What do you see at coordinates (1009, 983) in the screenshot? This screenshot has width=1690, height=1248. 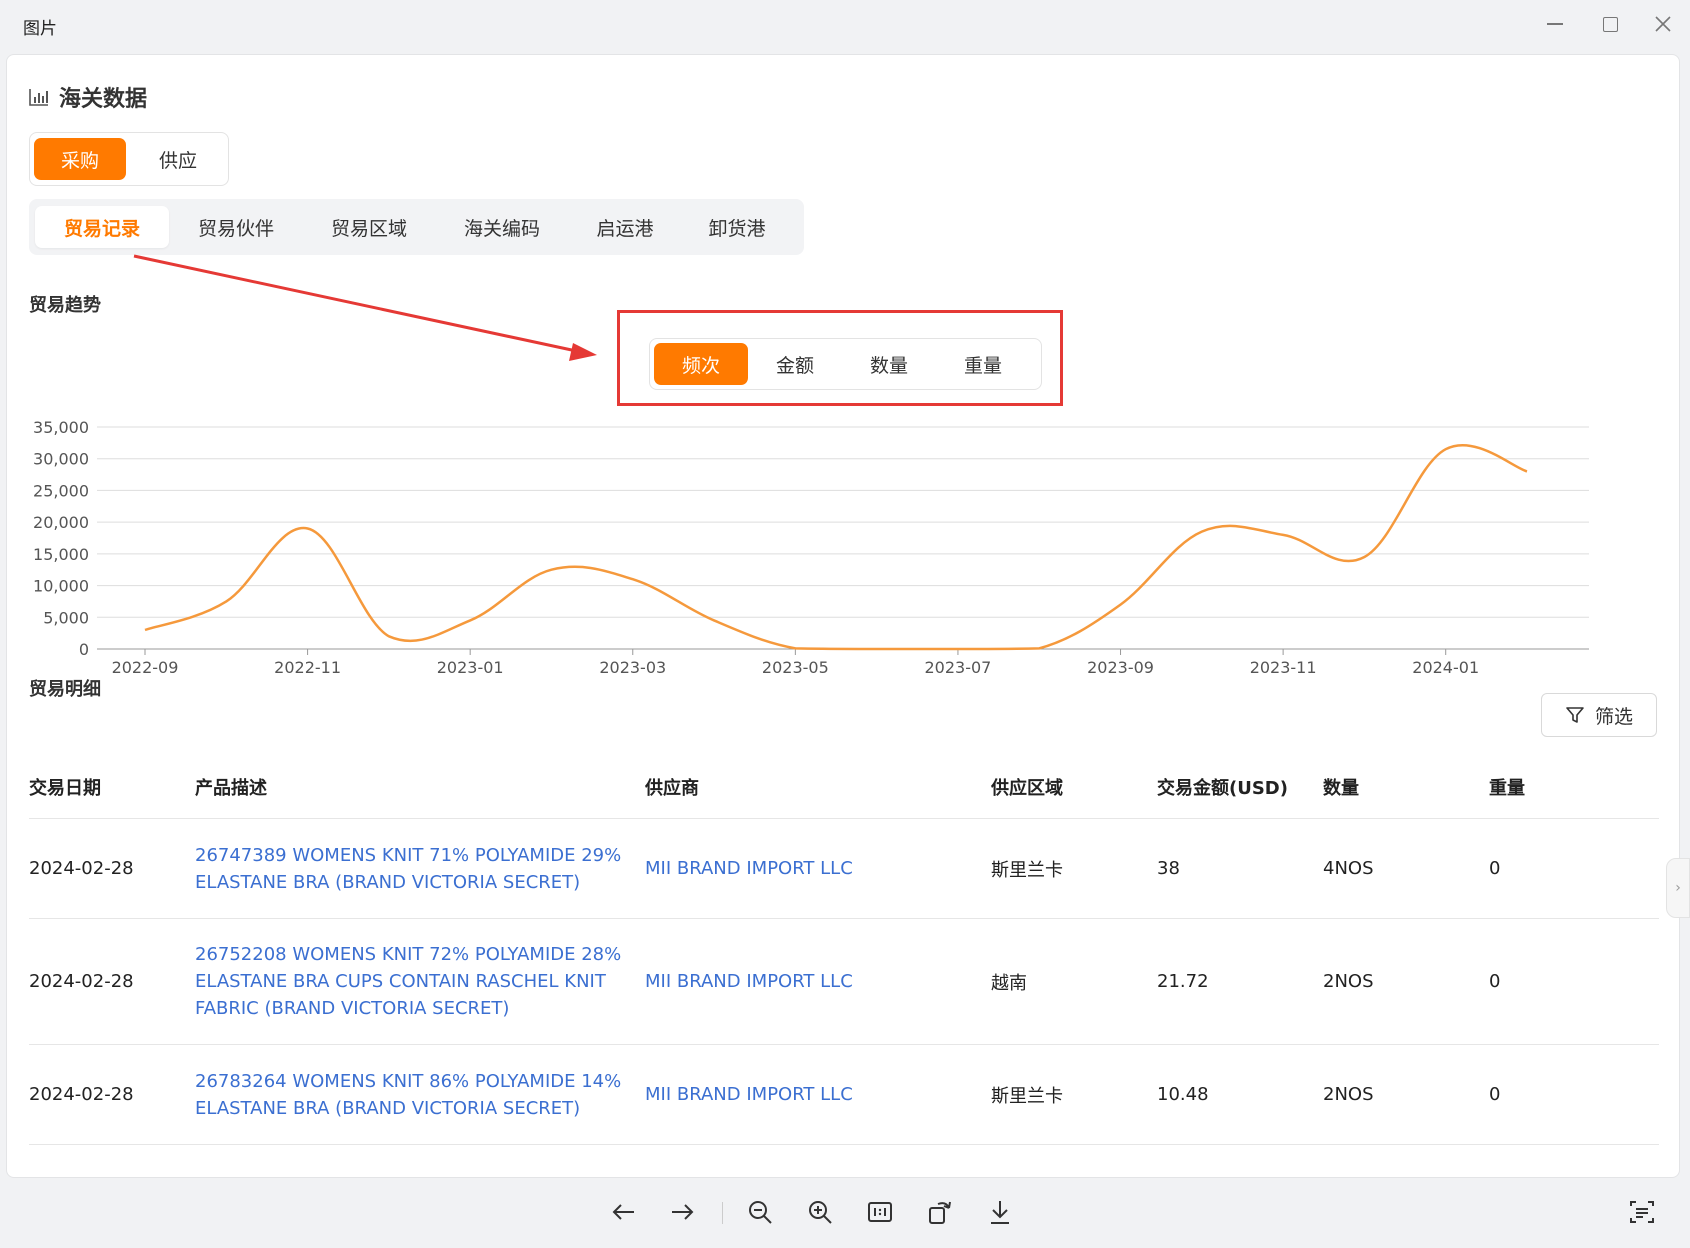 I see `supply-region: 越南` at bounding box center [1009, 983].